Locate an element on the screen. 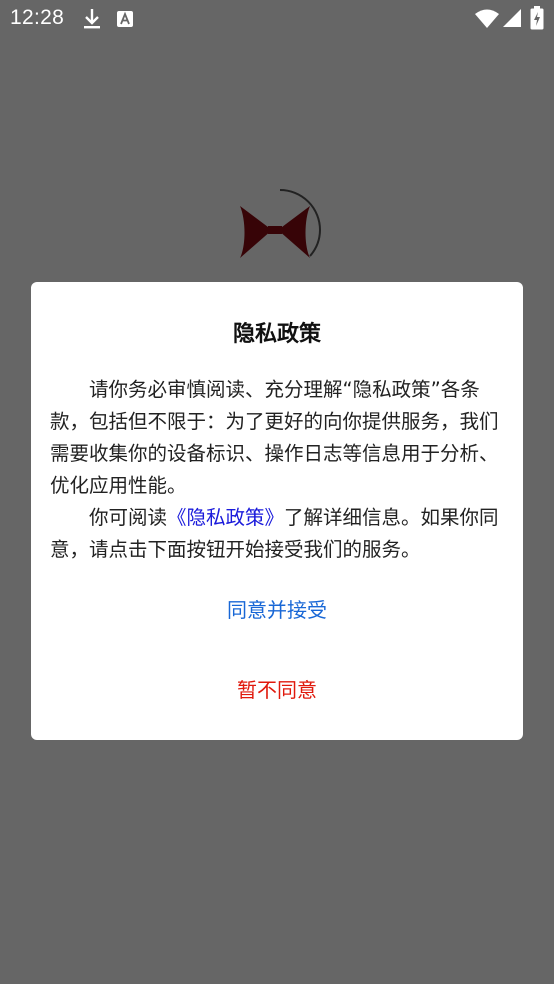 This screenshot has width=554, height=984. signal-icon is located at coordinates (512, 18).